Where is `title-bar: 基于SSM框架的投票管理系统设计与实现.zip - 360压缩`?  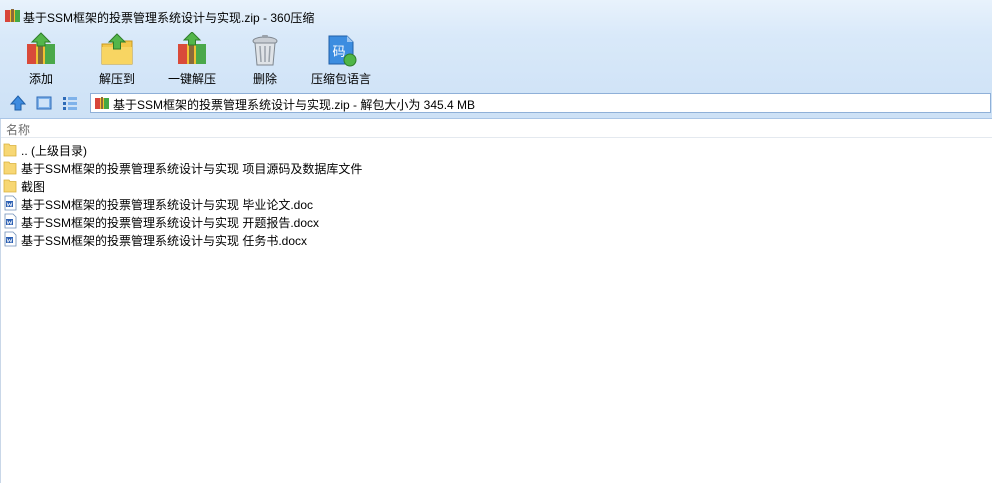
title-bar: 基于SSM框架的投票管理系统设计与实现.zip - 360压缩 is located at coordinates (496, 15).